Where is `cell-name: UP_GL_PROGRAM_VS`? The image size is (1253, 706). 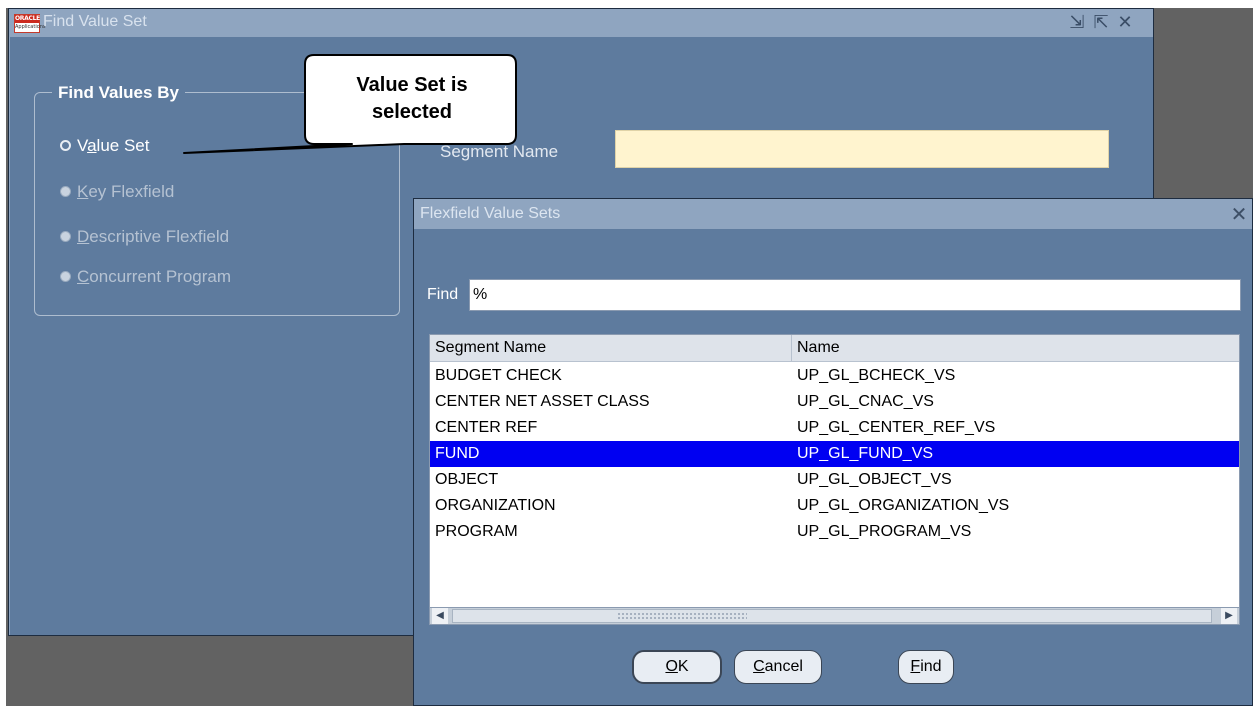
cell-name: UP_GL_PROGRAM_VS is located at coordinates (884, 531).